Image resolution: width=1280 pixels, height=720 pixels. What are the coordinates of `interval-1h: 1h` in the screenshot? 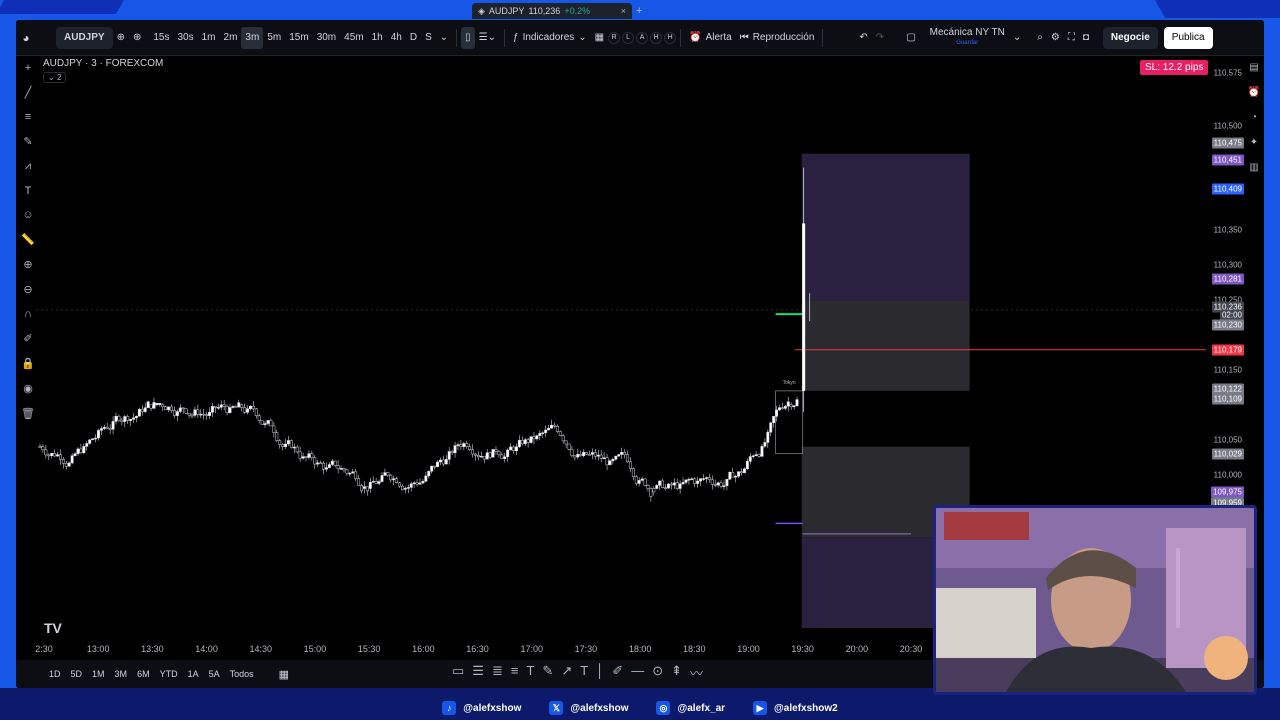 It's located at (377, 38).